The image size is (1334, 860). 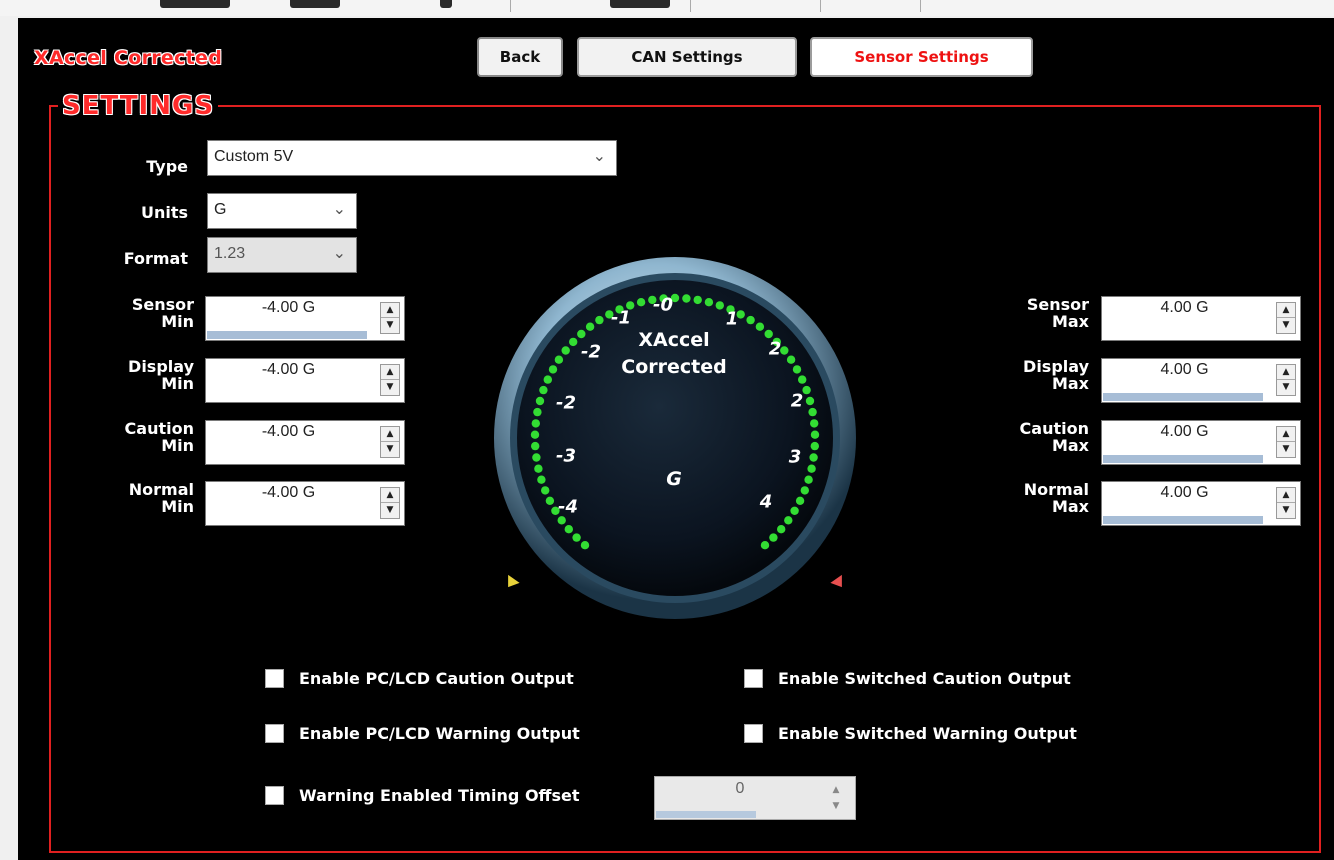 I want to click on sensor-settings-button: Sensor Settings, so click(x=921, y=57).